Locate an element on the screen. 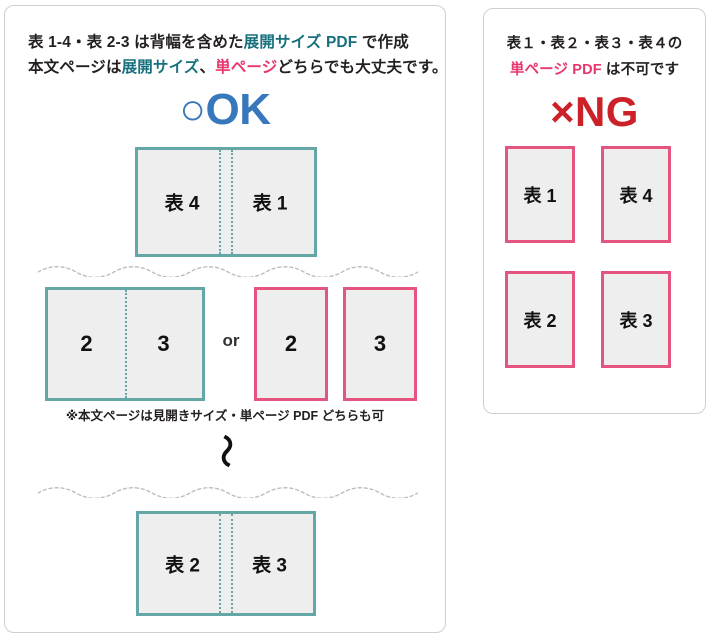 This screenshot has width=711, height=637. body-single-page-3: 3 is located at coordinates (380, 344).